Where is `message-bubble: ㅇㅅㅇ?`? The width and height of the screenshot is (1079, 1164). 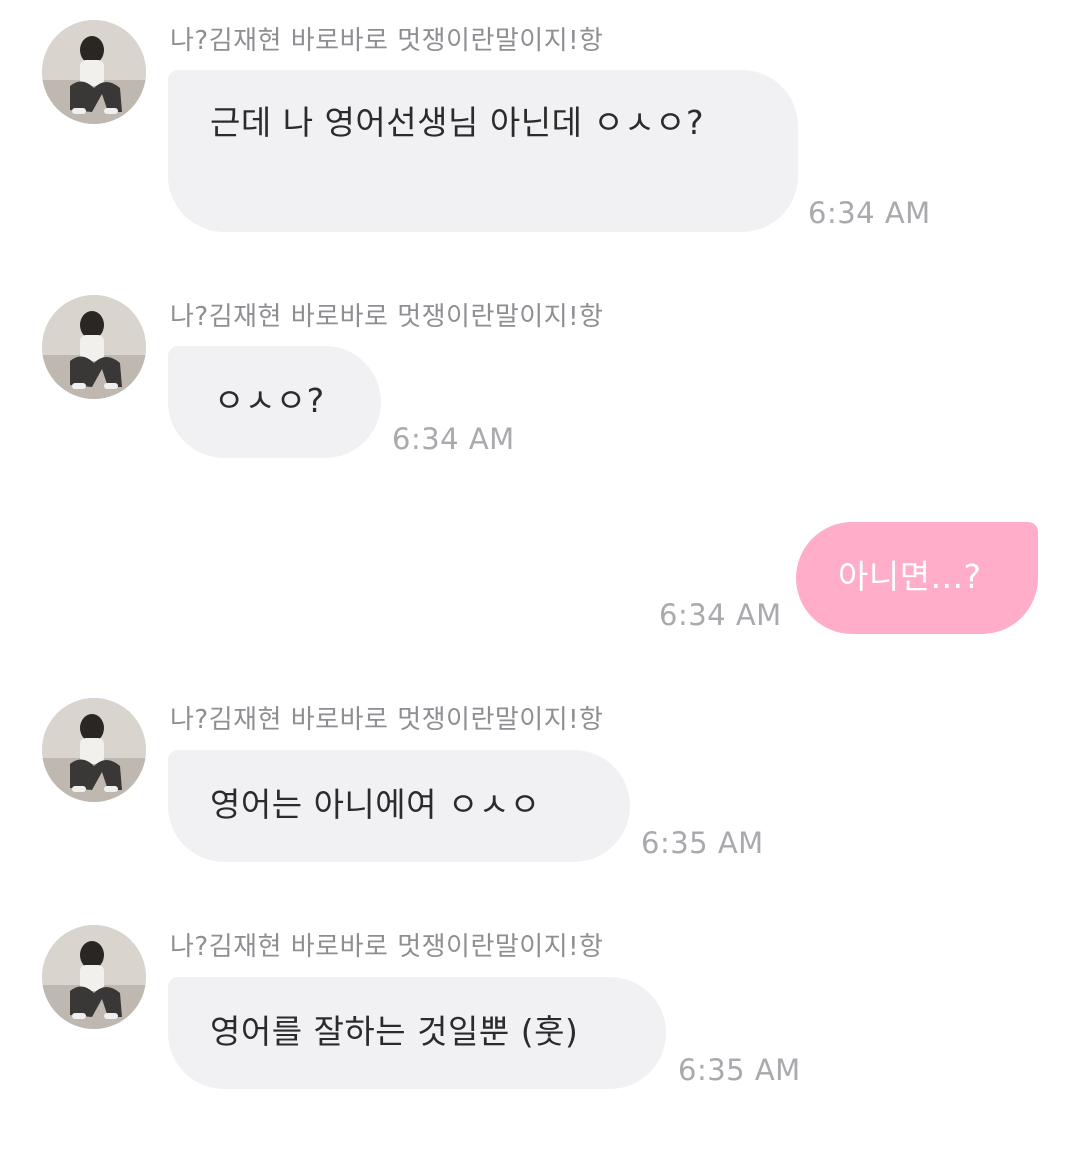
message-bubble: ㅇㅅㅇ? is located at coordinates (274, 402).